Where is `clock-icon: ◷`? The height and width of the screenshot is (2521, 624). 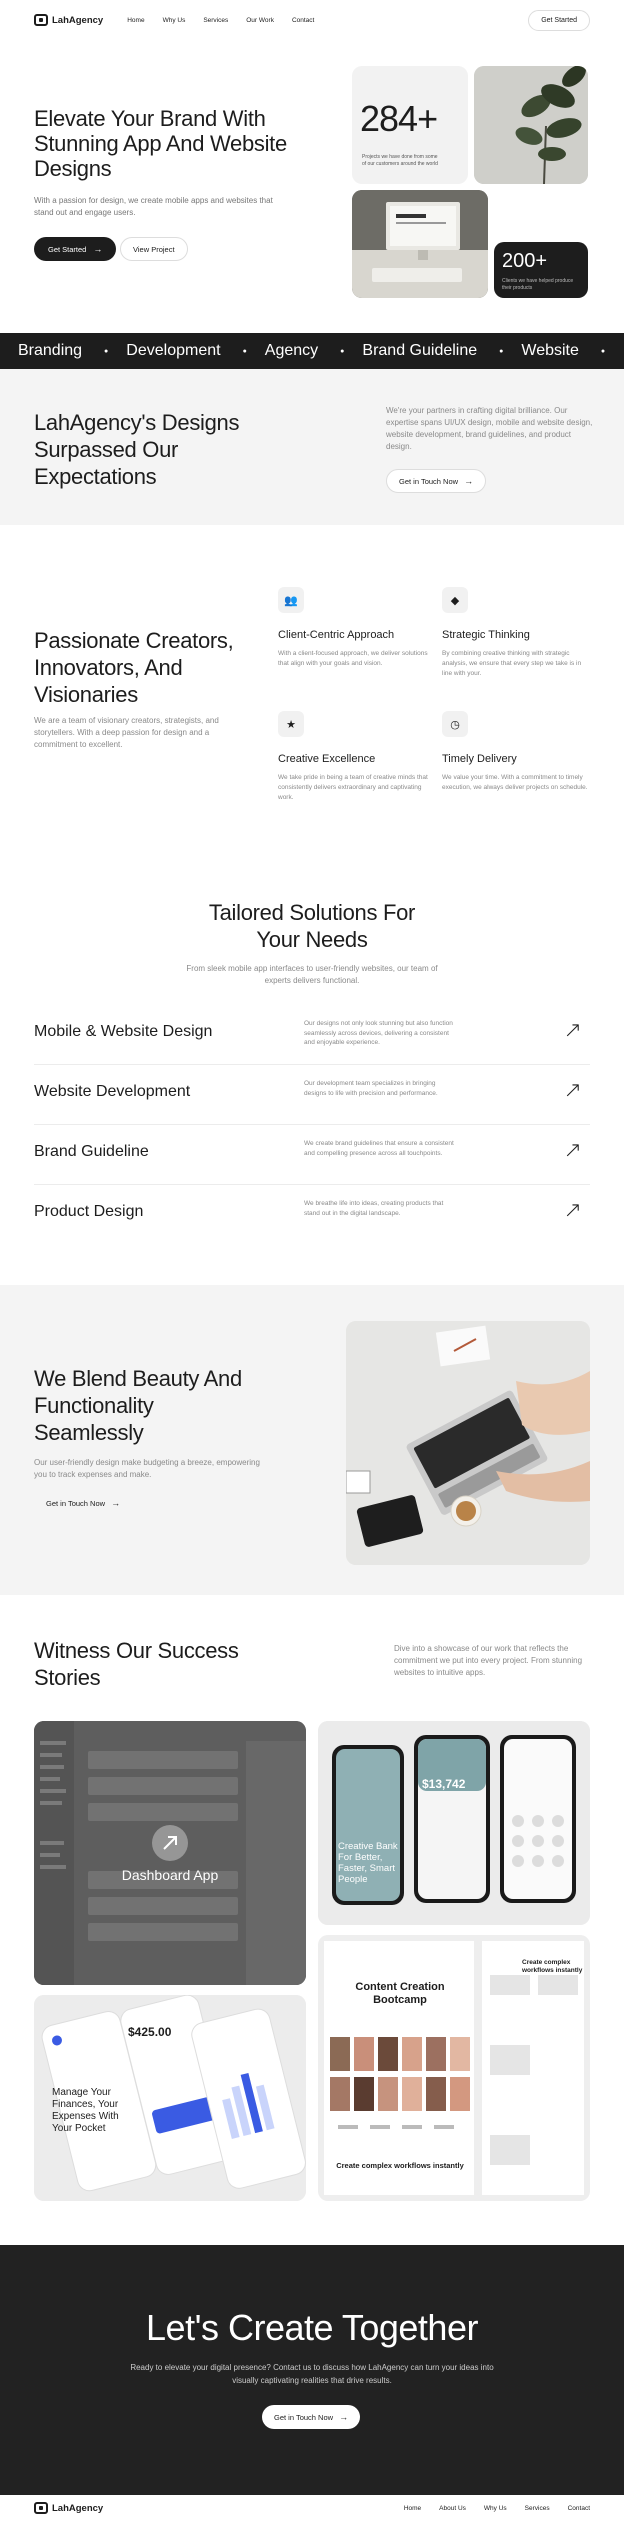
clock-icon: ◷ is located at coordinates (455, 724).